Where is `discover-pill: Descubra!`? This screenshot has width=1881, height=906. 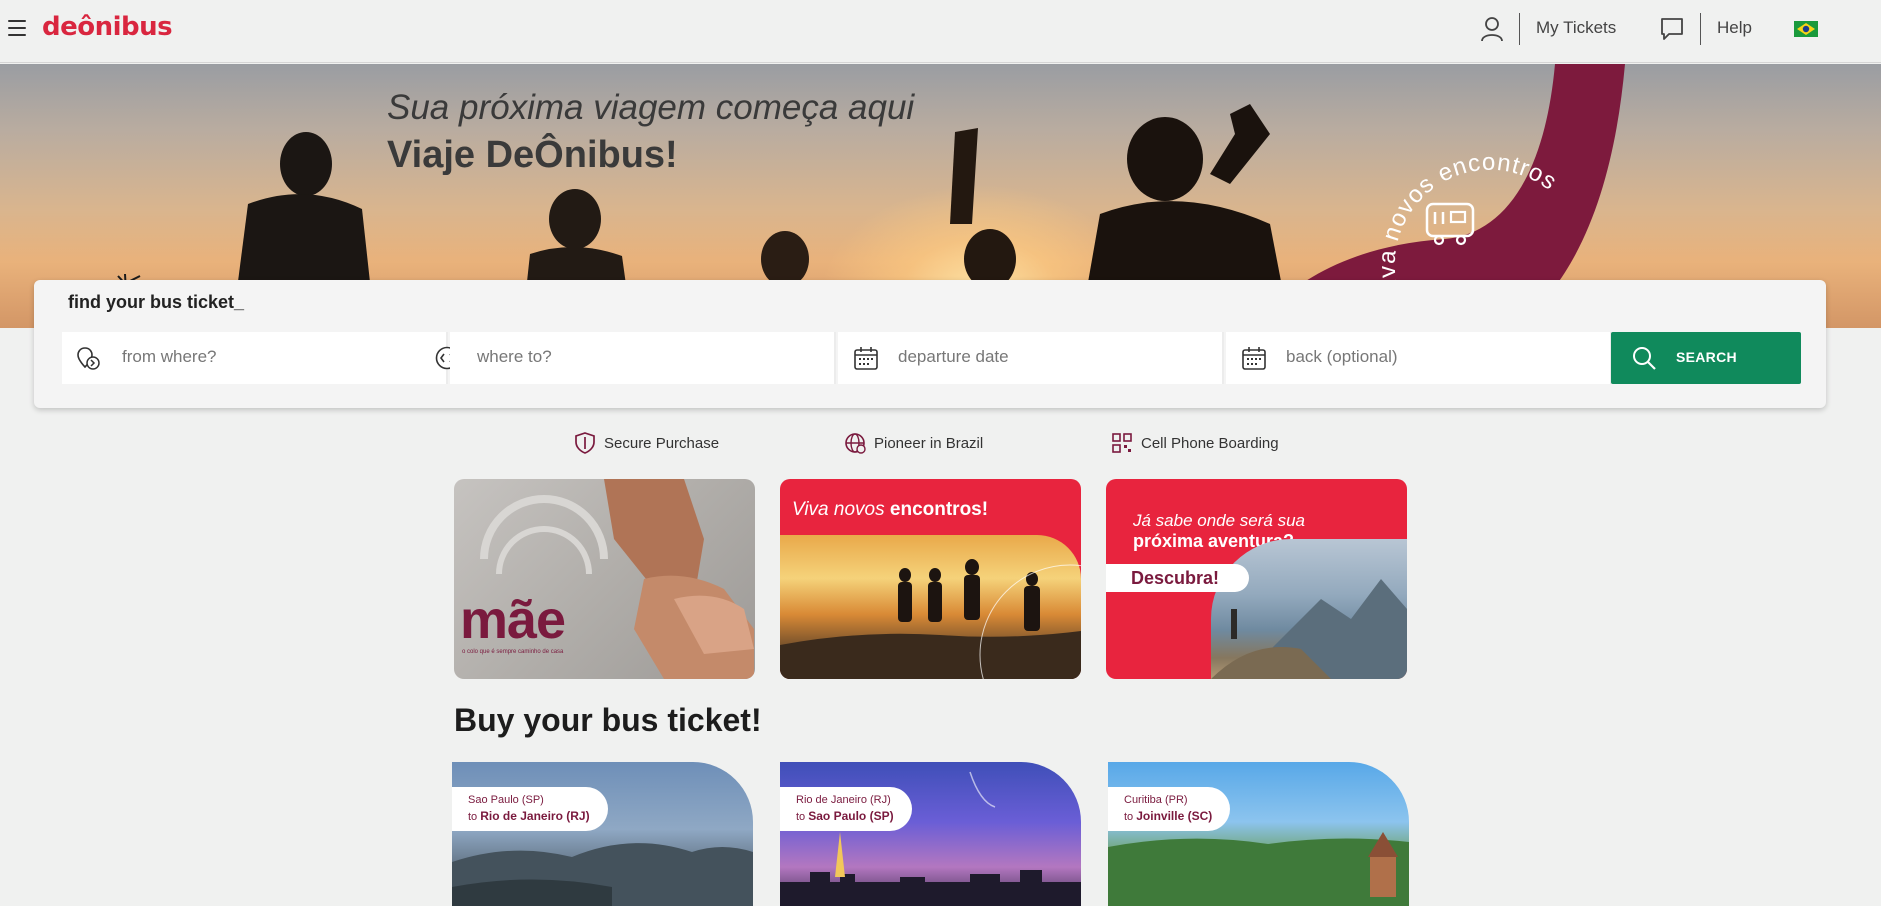
discover-pill: Descubra! is located at coordinates (1178, 578).